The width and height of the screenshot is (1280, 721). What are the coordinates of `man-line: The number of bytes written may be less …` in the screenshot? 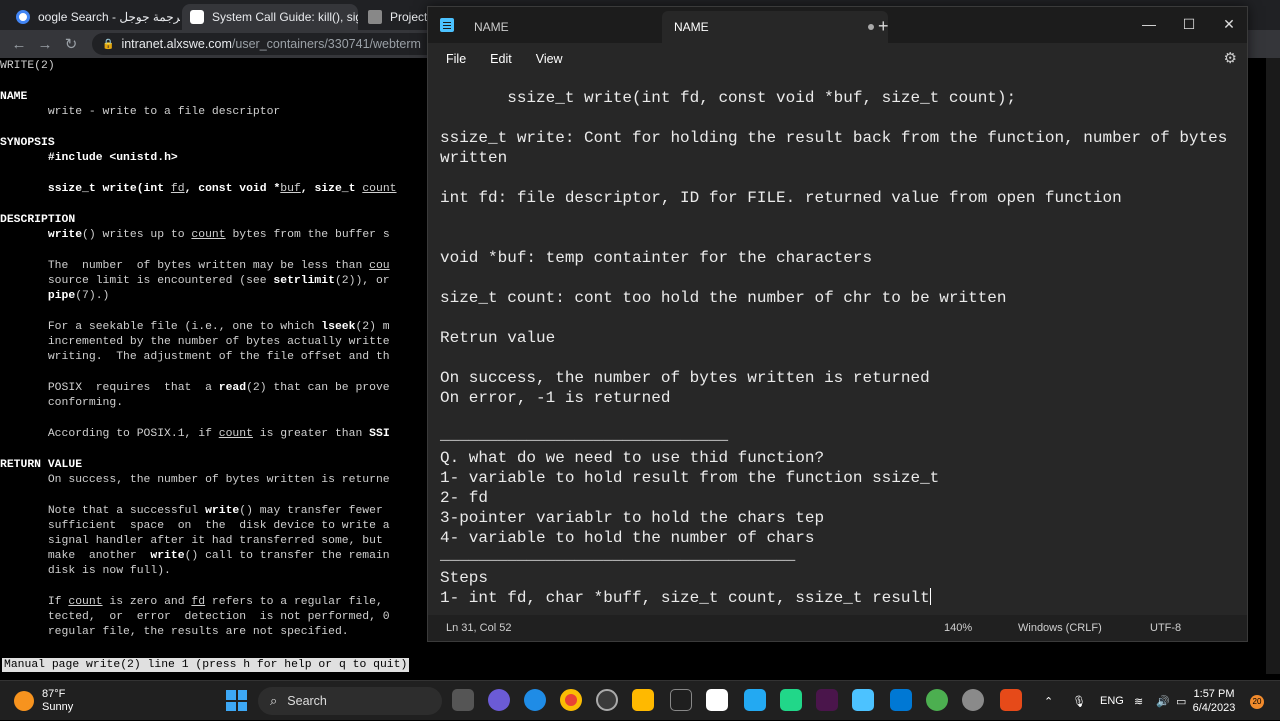 It's located at (195, 266).